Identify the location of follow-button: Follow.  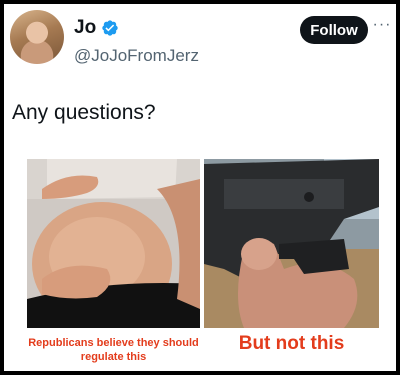
(334, 30).